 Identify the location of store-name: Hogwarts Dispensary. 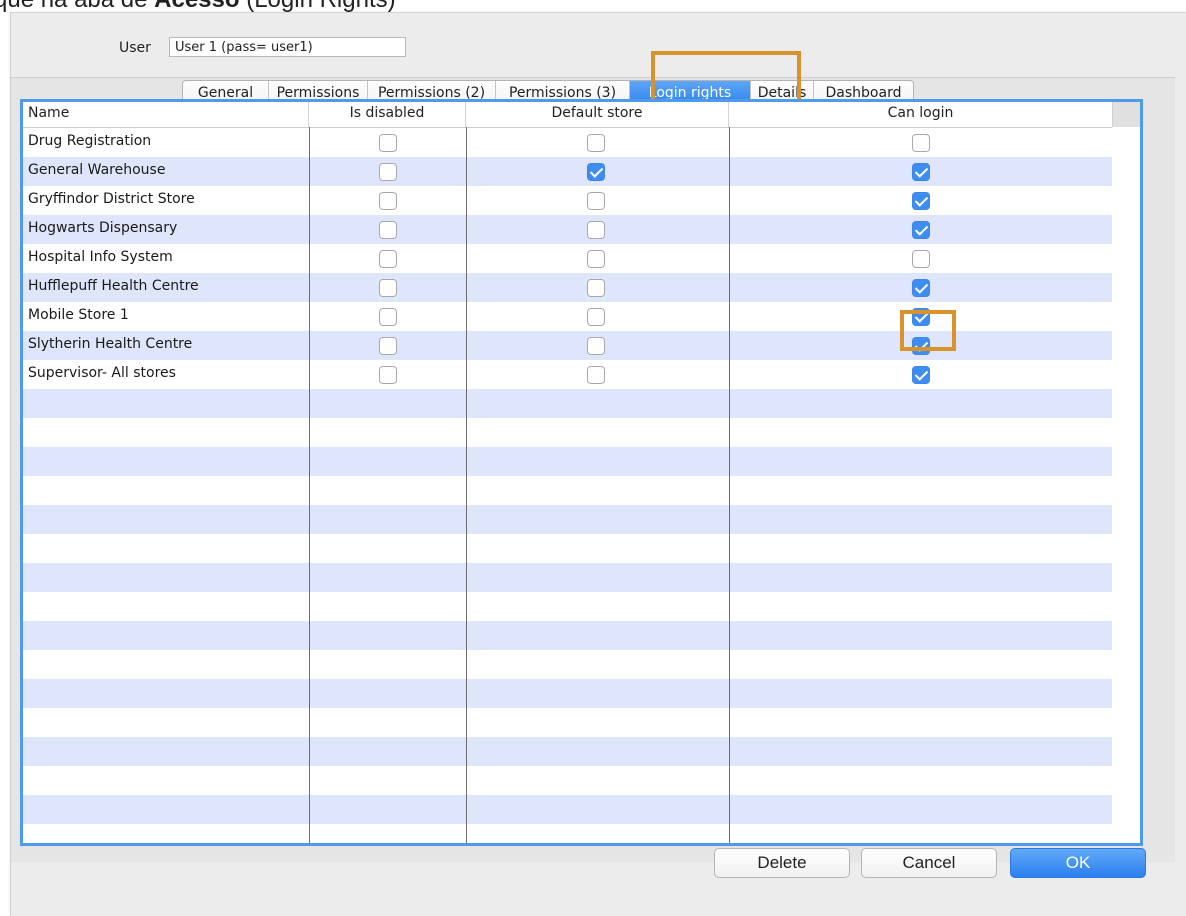
(103, 228).